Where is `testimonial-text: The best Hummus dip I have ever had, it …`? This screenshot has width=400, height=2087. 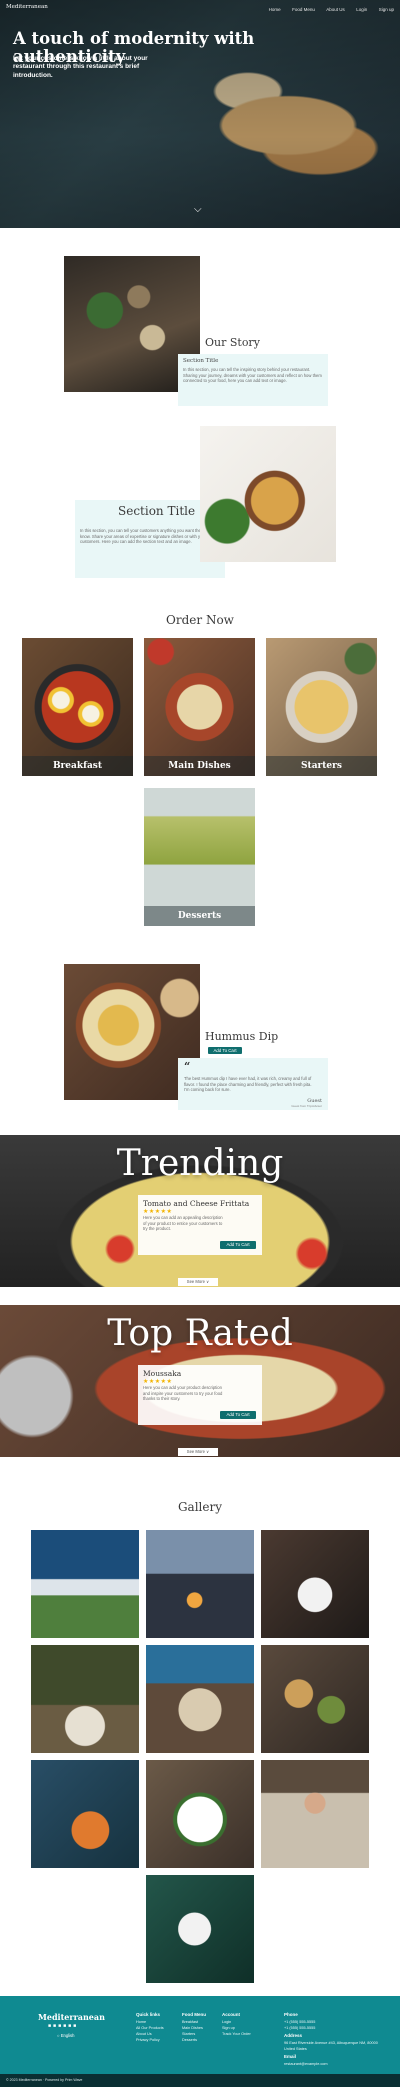 testimonial-text: The best Hummus dip I have ever had, it … is located at coordinates (248, 1084).